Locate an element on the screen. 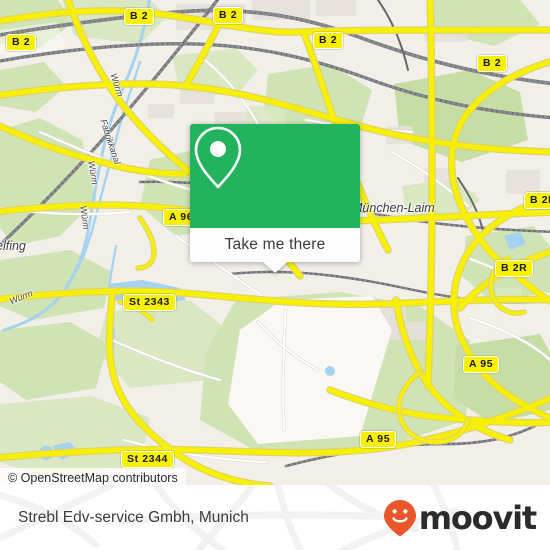 This screenshot has width=550, height=550. road-shield: St 2343 is located at coordinates (149, 302).